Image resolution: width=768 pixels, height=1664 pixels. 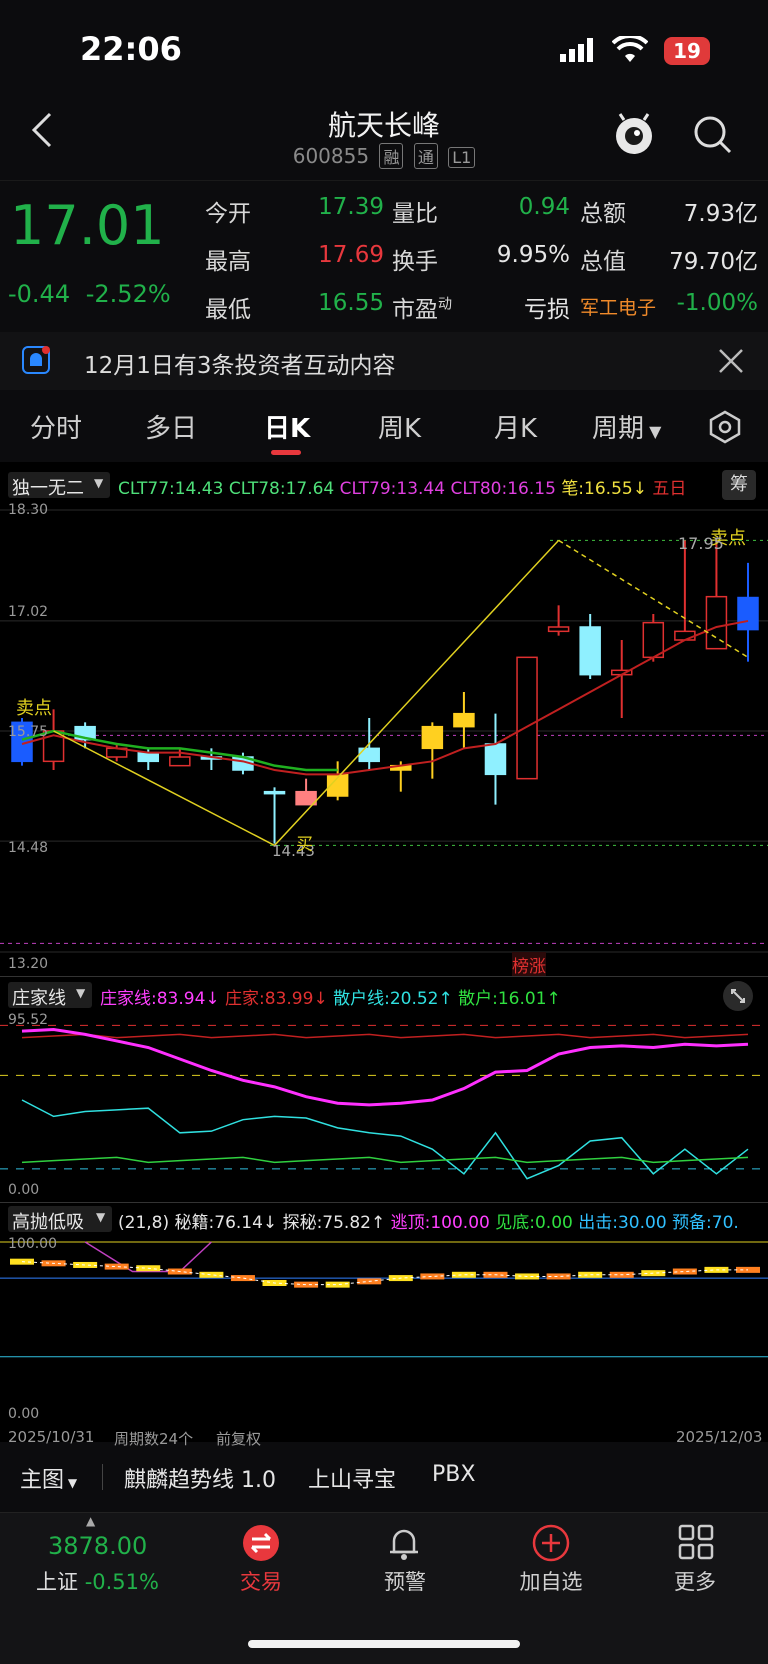 What do you see at coordinates (171, 426) in the screenshot?
I see `tab-multiday: 多日` at bounding box center [171, 426].